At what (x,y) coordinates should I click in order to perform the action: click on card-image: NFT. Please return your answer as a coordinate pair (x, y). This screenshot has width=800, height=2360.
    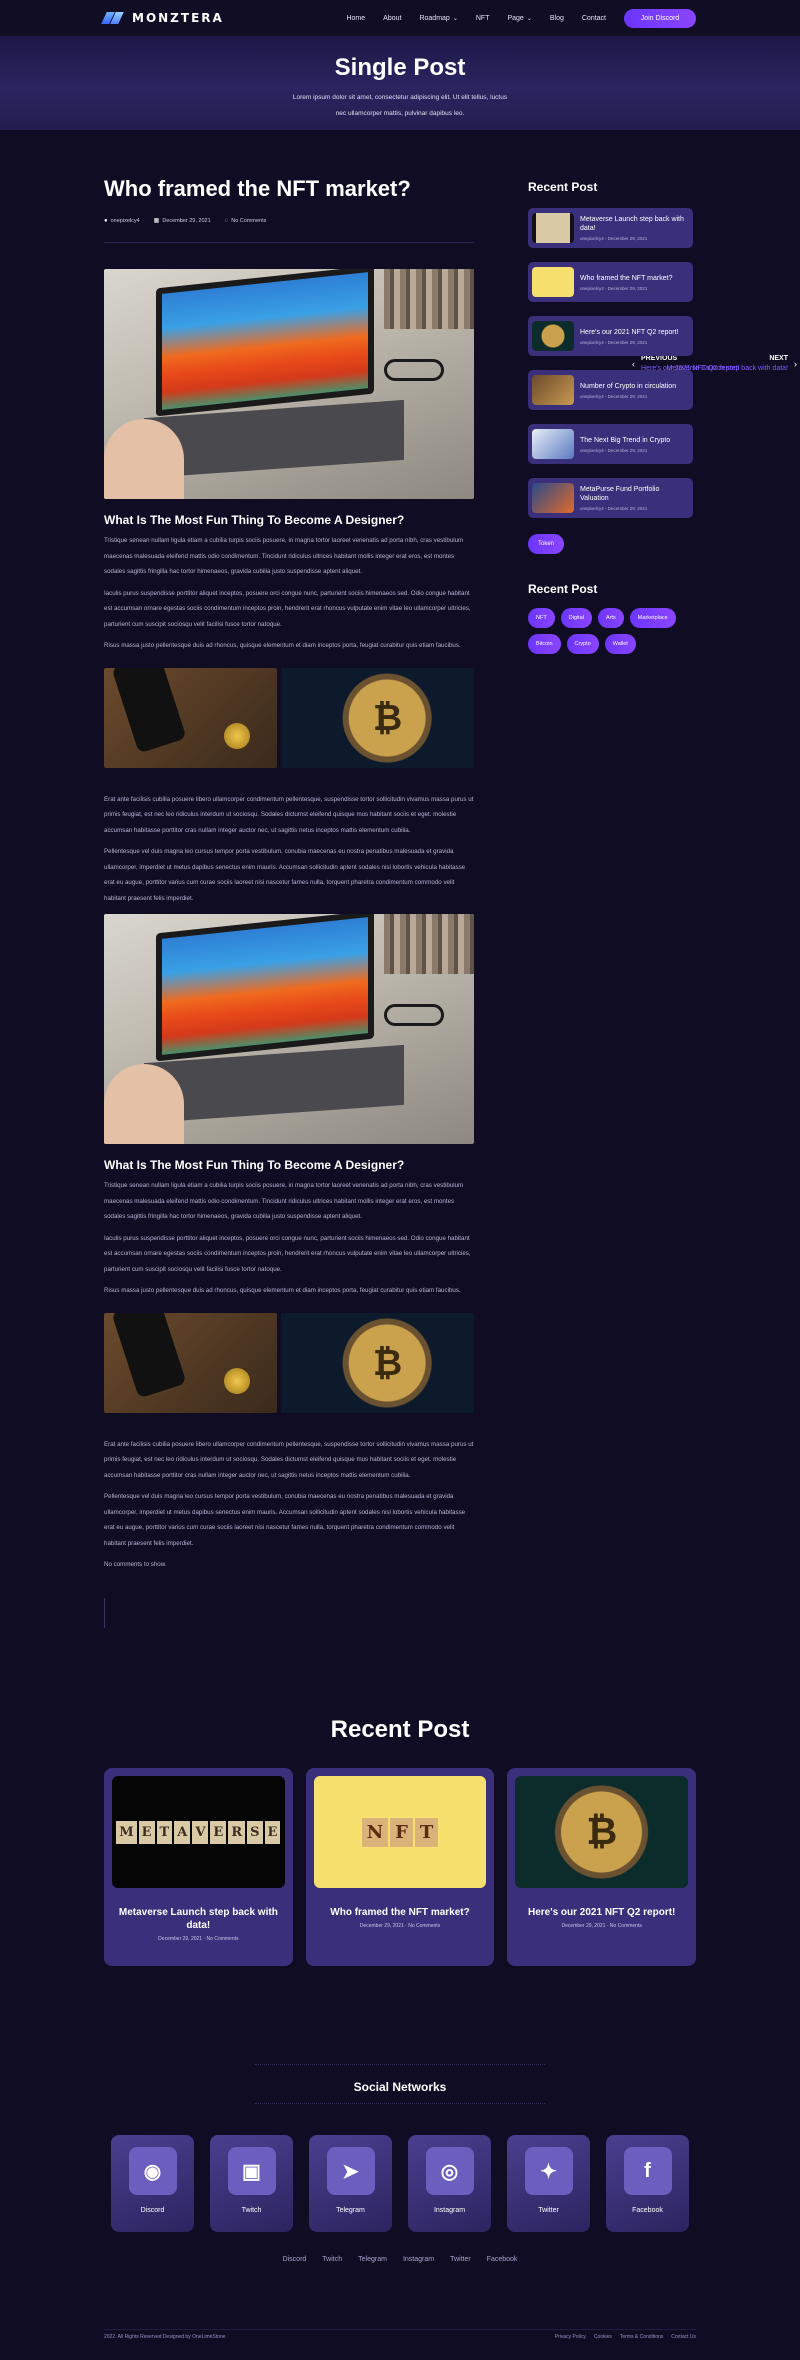
    Looking at the image, I should click on (400, 1832).